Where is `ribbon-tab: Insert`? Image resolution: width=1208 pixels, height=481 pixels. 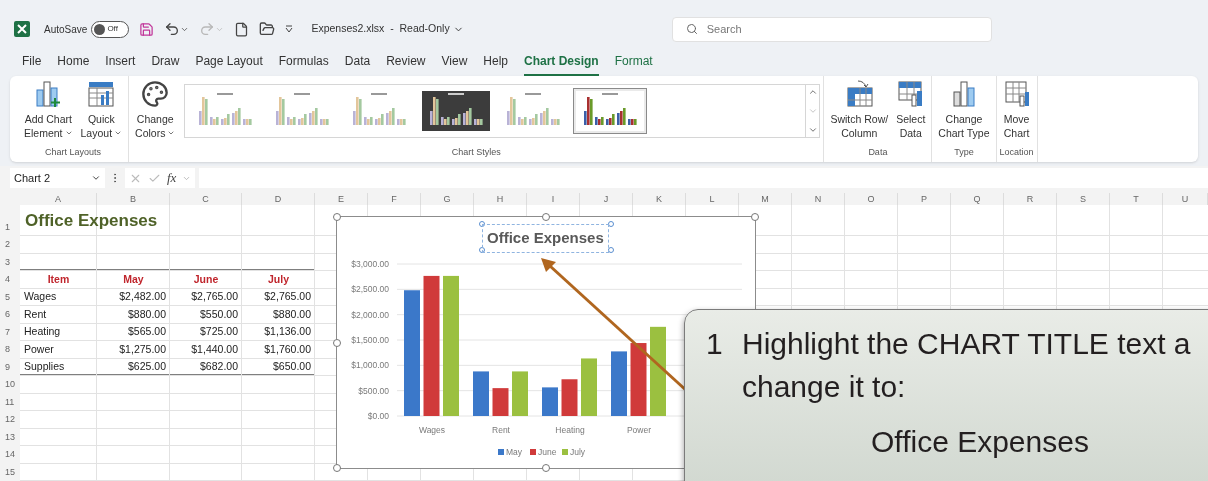 ribbon-tab: Insert is located at coordinates (120, 64).